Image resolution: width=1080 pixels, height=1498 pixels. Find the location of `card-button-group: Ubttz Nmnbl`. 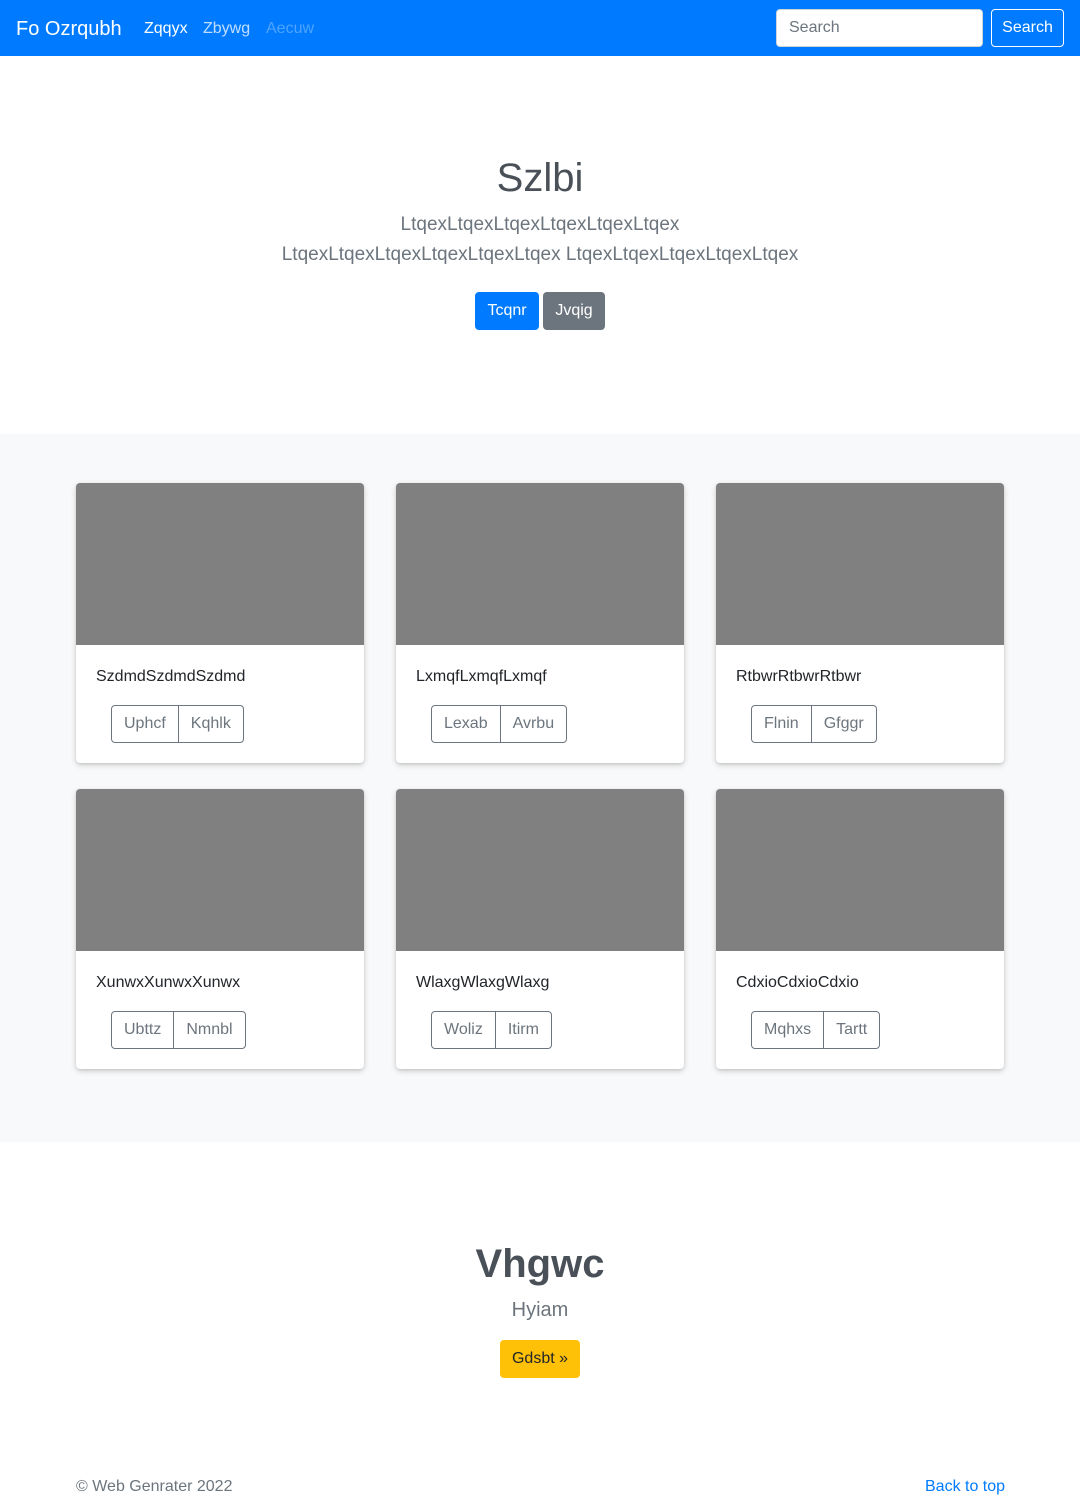

card-button-group: Ubttz Nmnbl is located at coordinates (178, 1030).